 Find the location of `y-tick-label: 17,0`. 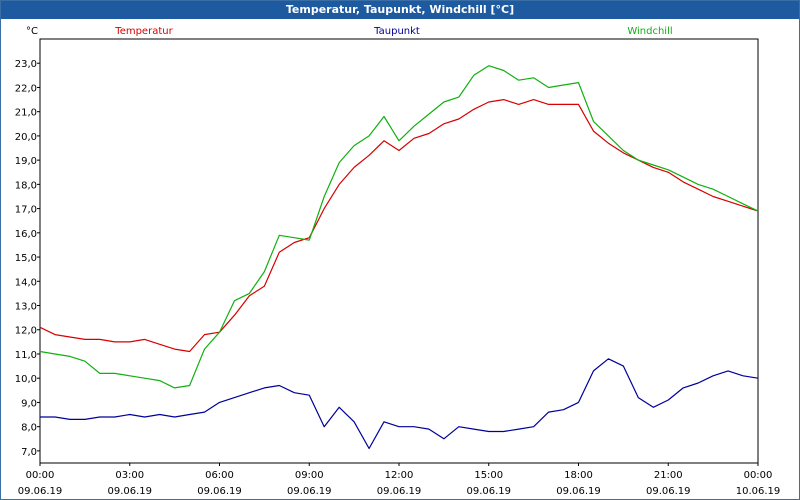

y-tick-label: 17,0 is located at coordinates (26, 210).